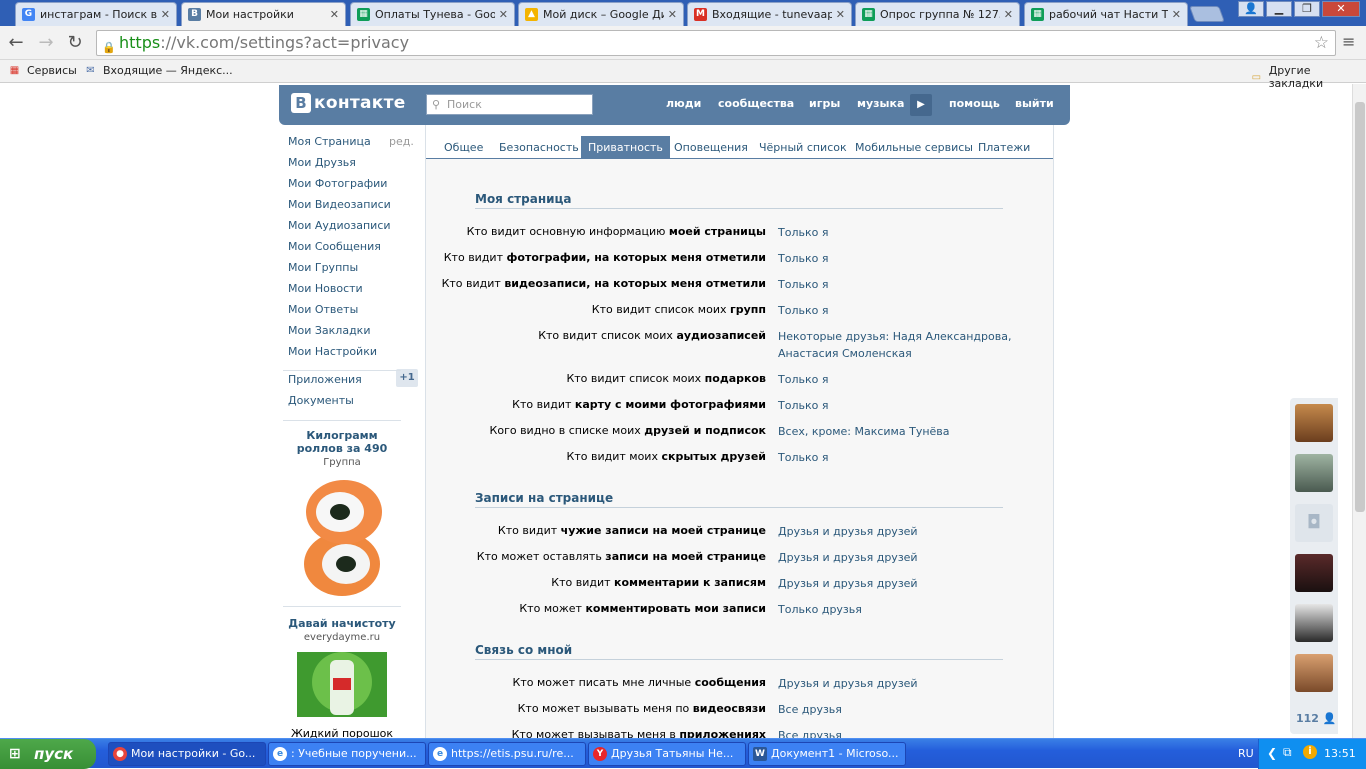 The height and width of the screenshot is (769, 1366). I want to click on new-tab-button, so click(1207, 14).